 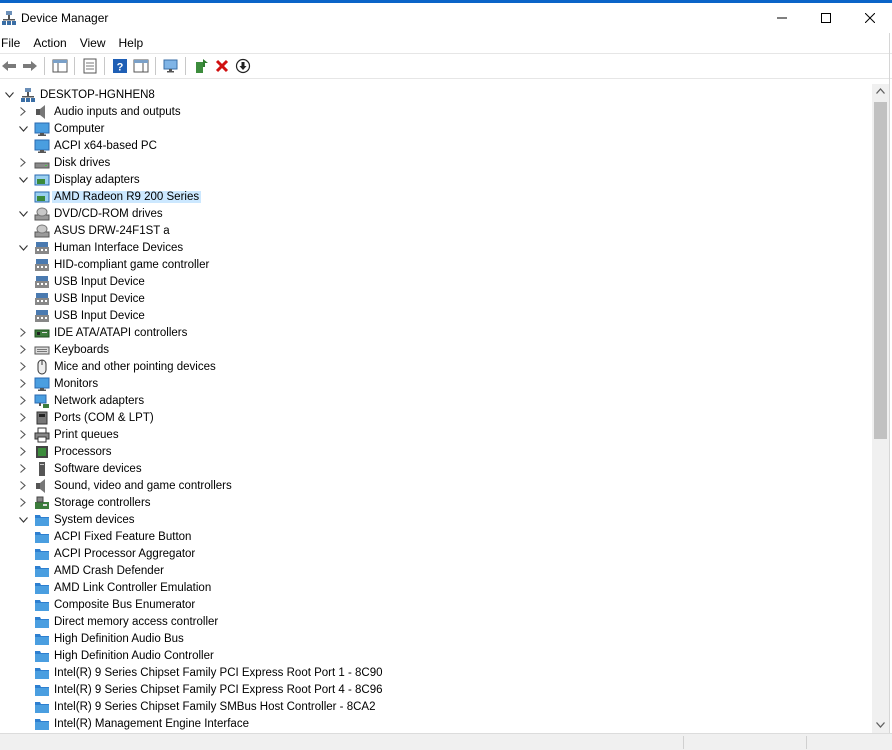 I want to click on tree-category: Software devices, so click(x=79, y=468).